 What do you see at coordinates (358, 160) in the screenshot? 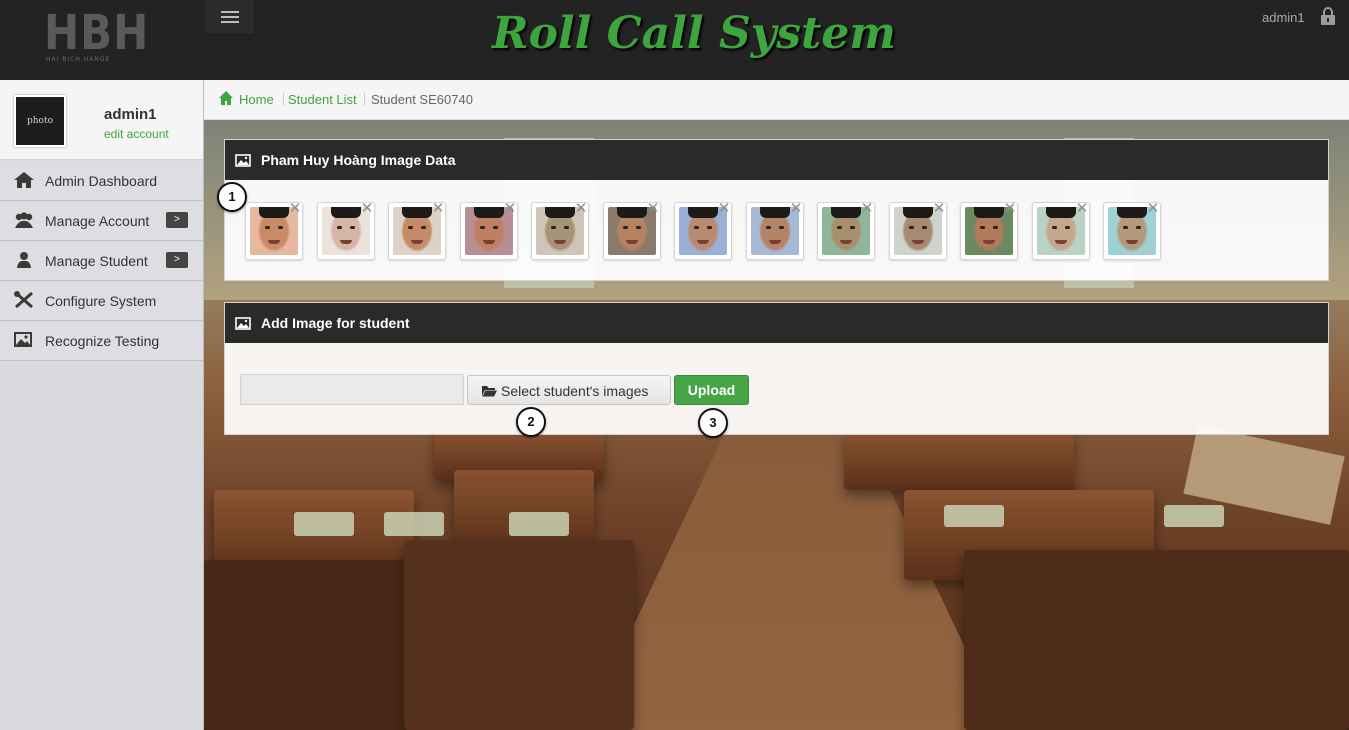
I see `panel-title: Pham Huy Hoàng Image Data` at bounding box center [358, 160].